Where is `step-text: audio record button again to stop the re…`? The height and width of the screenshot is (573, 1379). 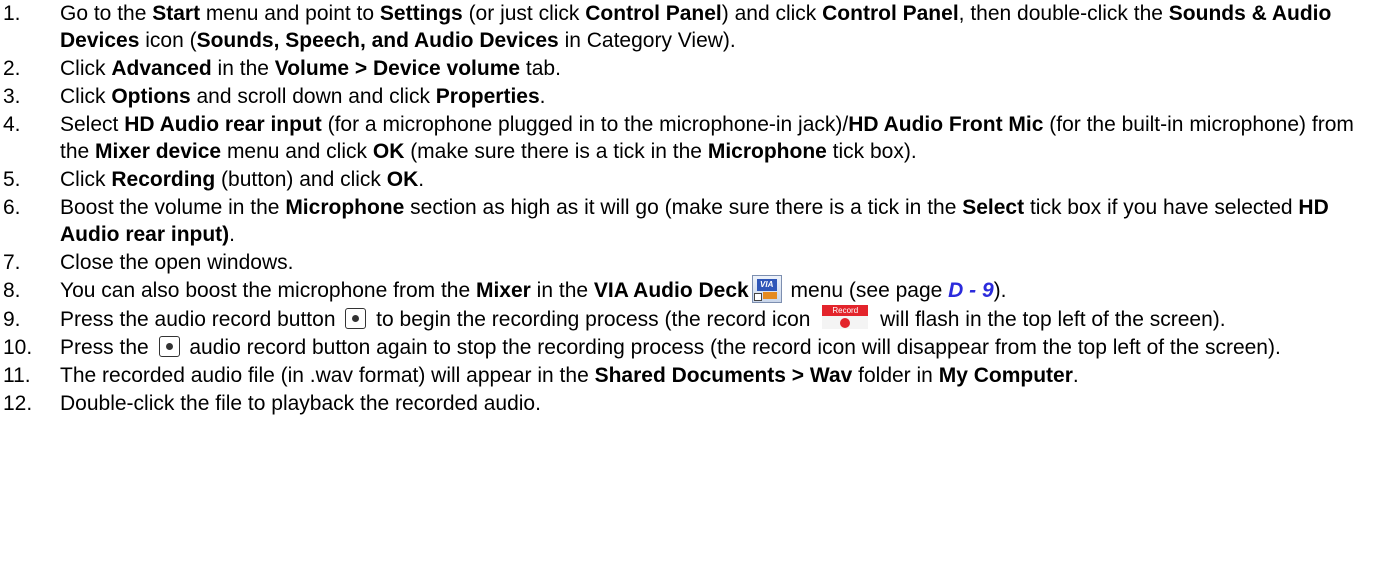
step-text: audio record button again to stop the re… is located at coordinates (732, 348).